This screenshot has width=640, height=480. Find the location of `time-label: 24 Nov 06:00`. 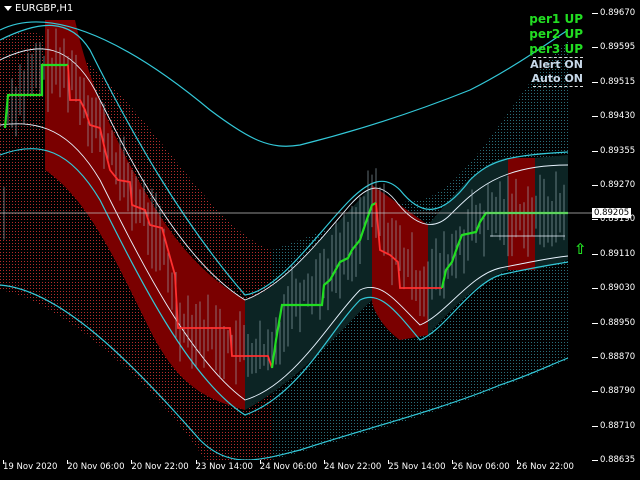

time-label: 24 Nov 06:00 is located at coordinates (288, 467).